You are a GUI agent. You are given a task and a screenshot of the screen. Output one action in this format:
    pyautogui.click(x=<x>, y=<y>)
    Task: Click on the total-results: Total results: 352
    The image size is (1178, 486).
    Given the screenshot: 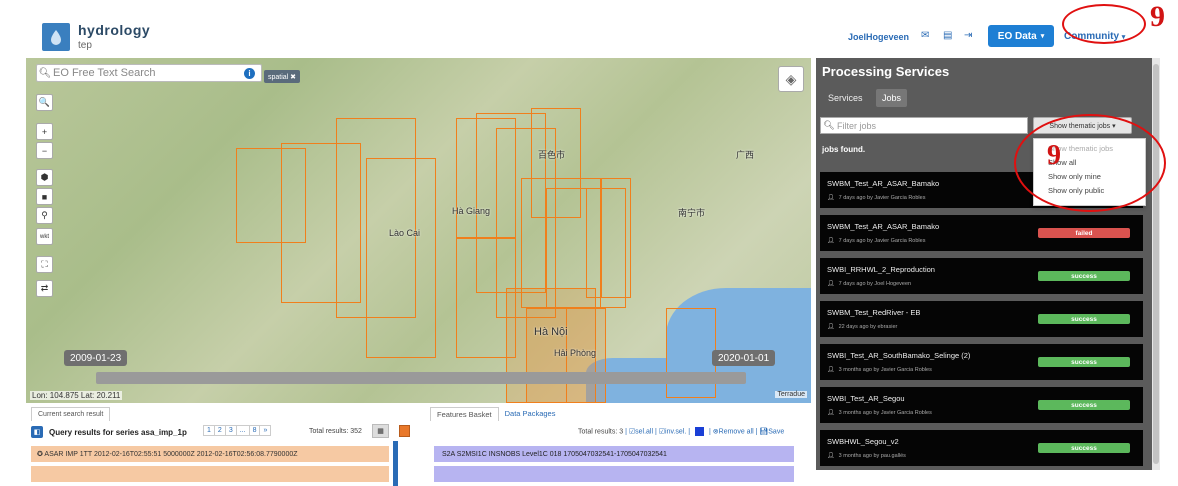 What is the action you would take?
    pyautogui.click(x=335, y=431)
    